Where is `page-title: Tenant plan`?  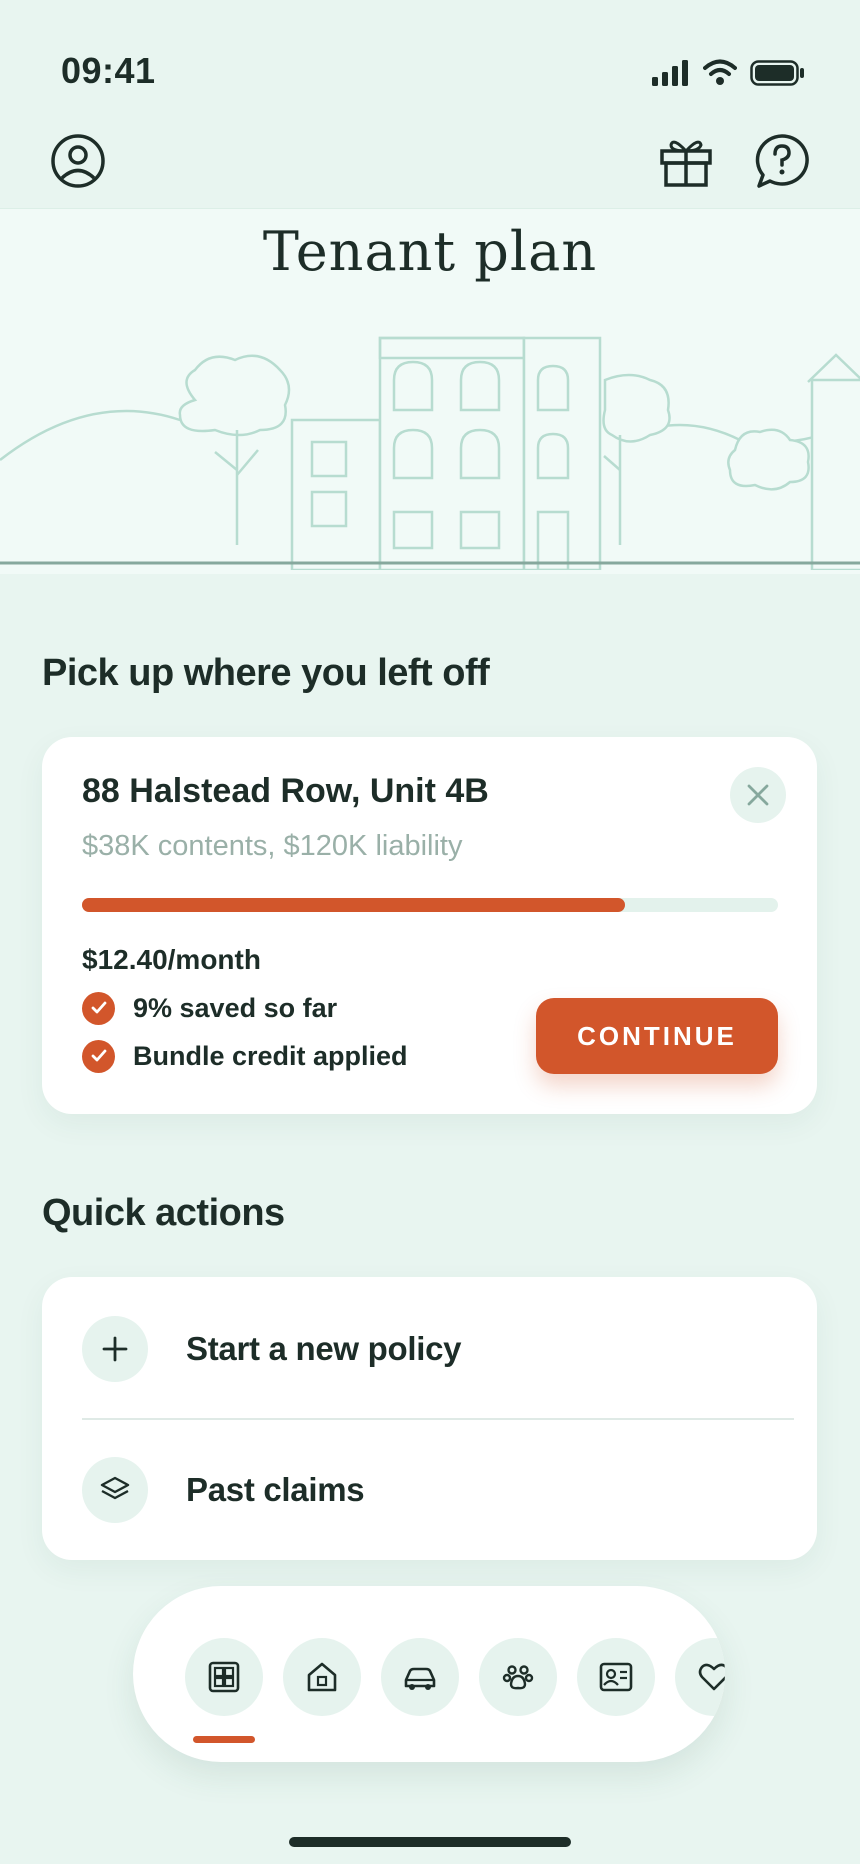
page-title: Tenant plan is located at coordinates (430, 251).